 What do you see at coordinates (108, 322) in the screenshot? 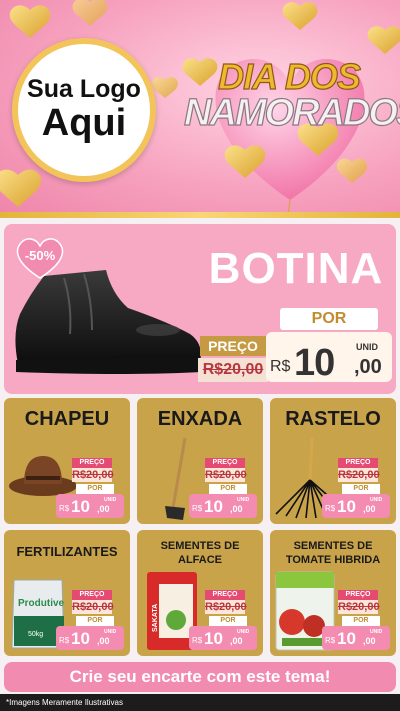
I see `boot-icon` at bounding box center [108, 322].